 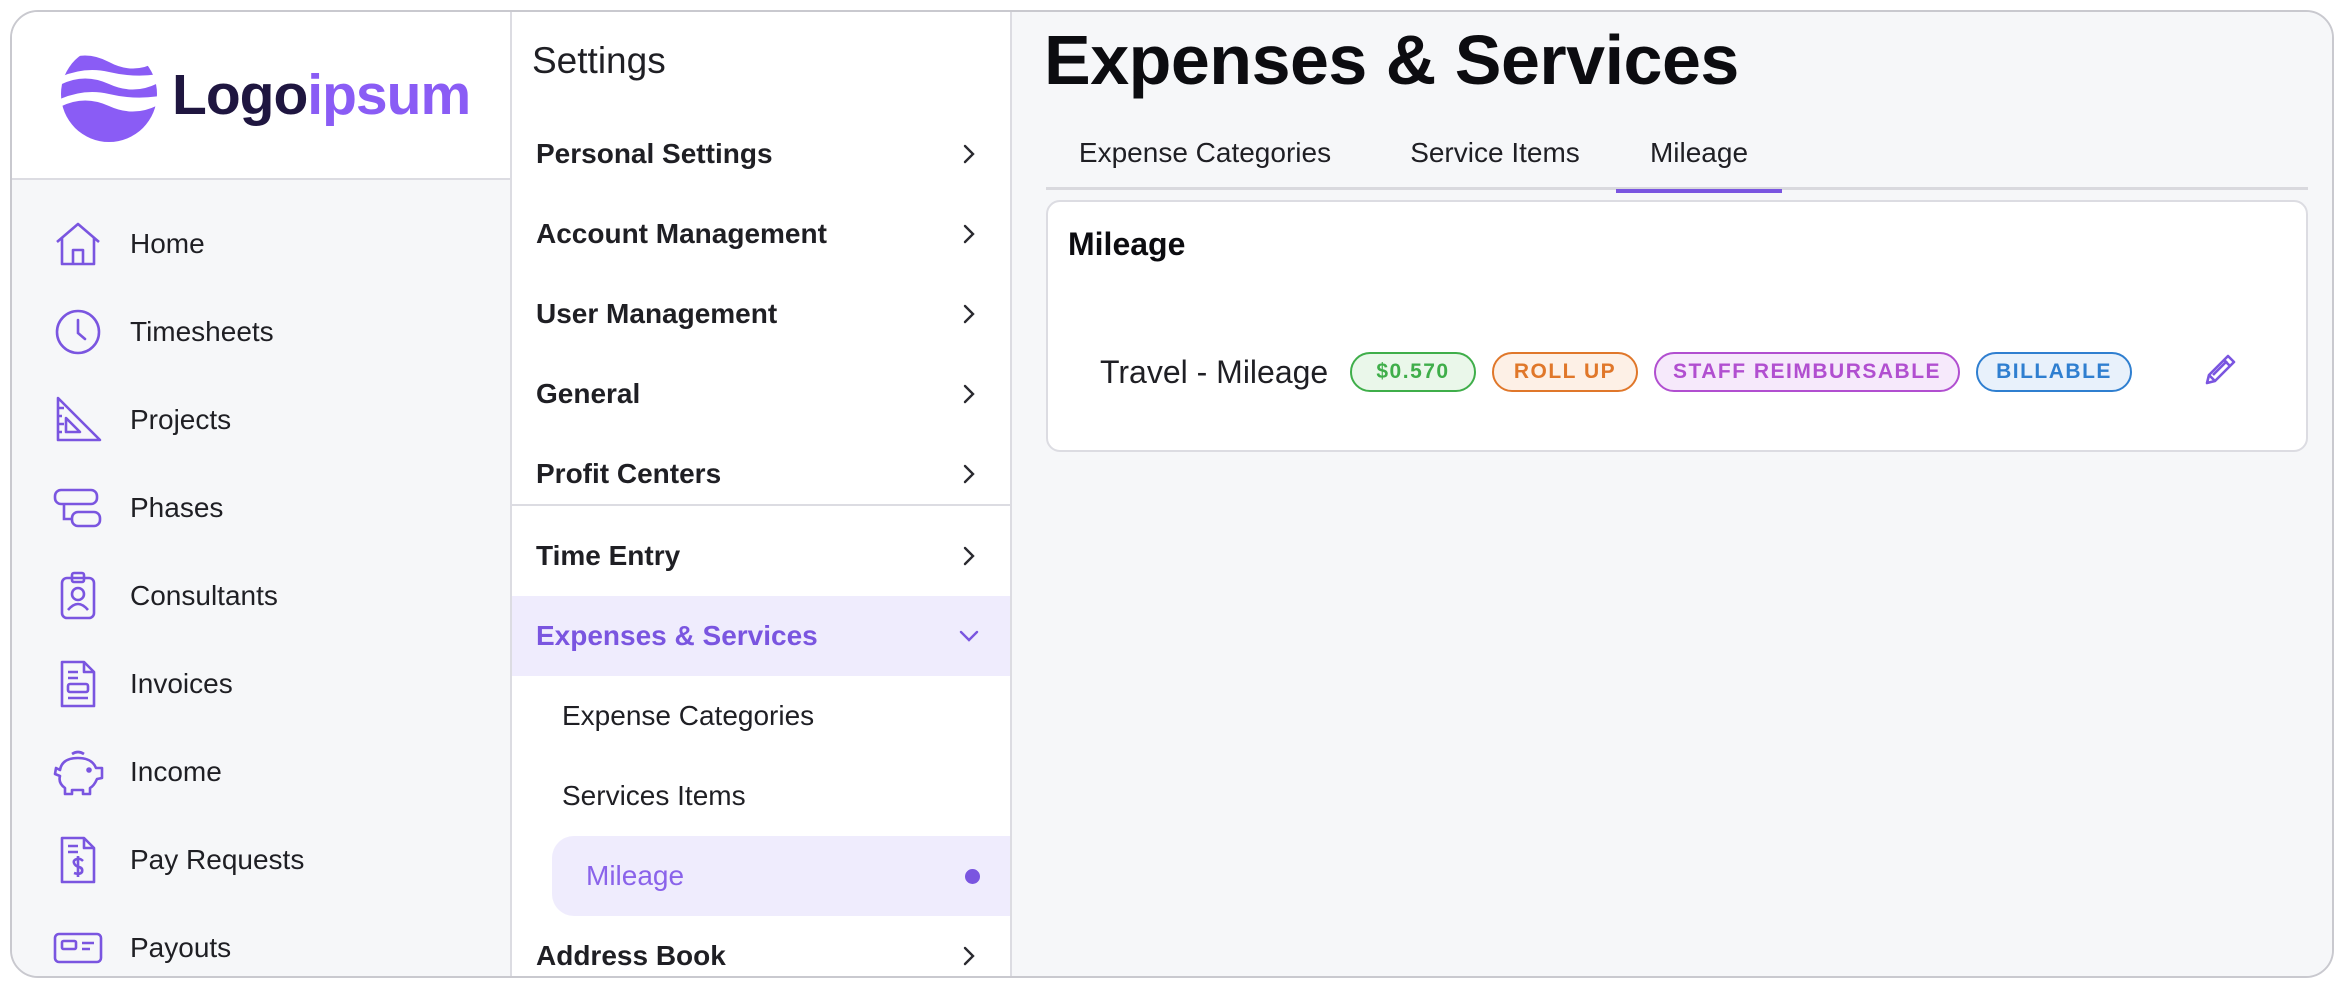 I want to click on logo-area: Logoipsum, so click(x=261, y=96).